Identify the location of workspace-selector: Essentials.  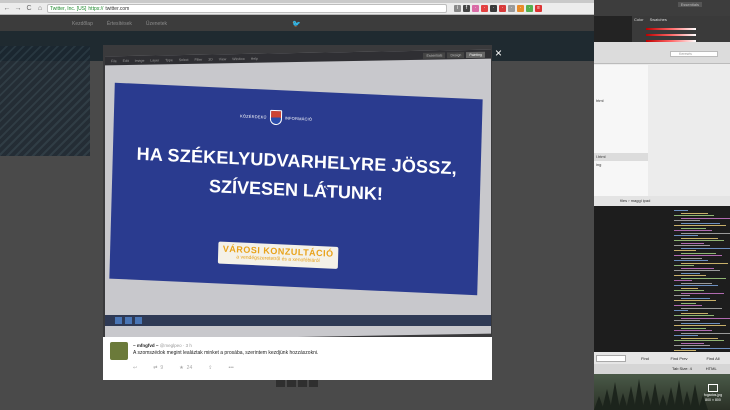
(689, 4).